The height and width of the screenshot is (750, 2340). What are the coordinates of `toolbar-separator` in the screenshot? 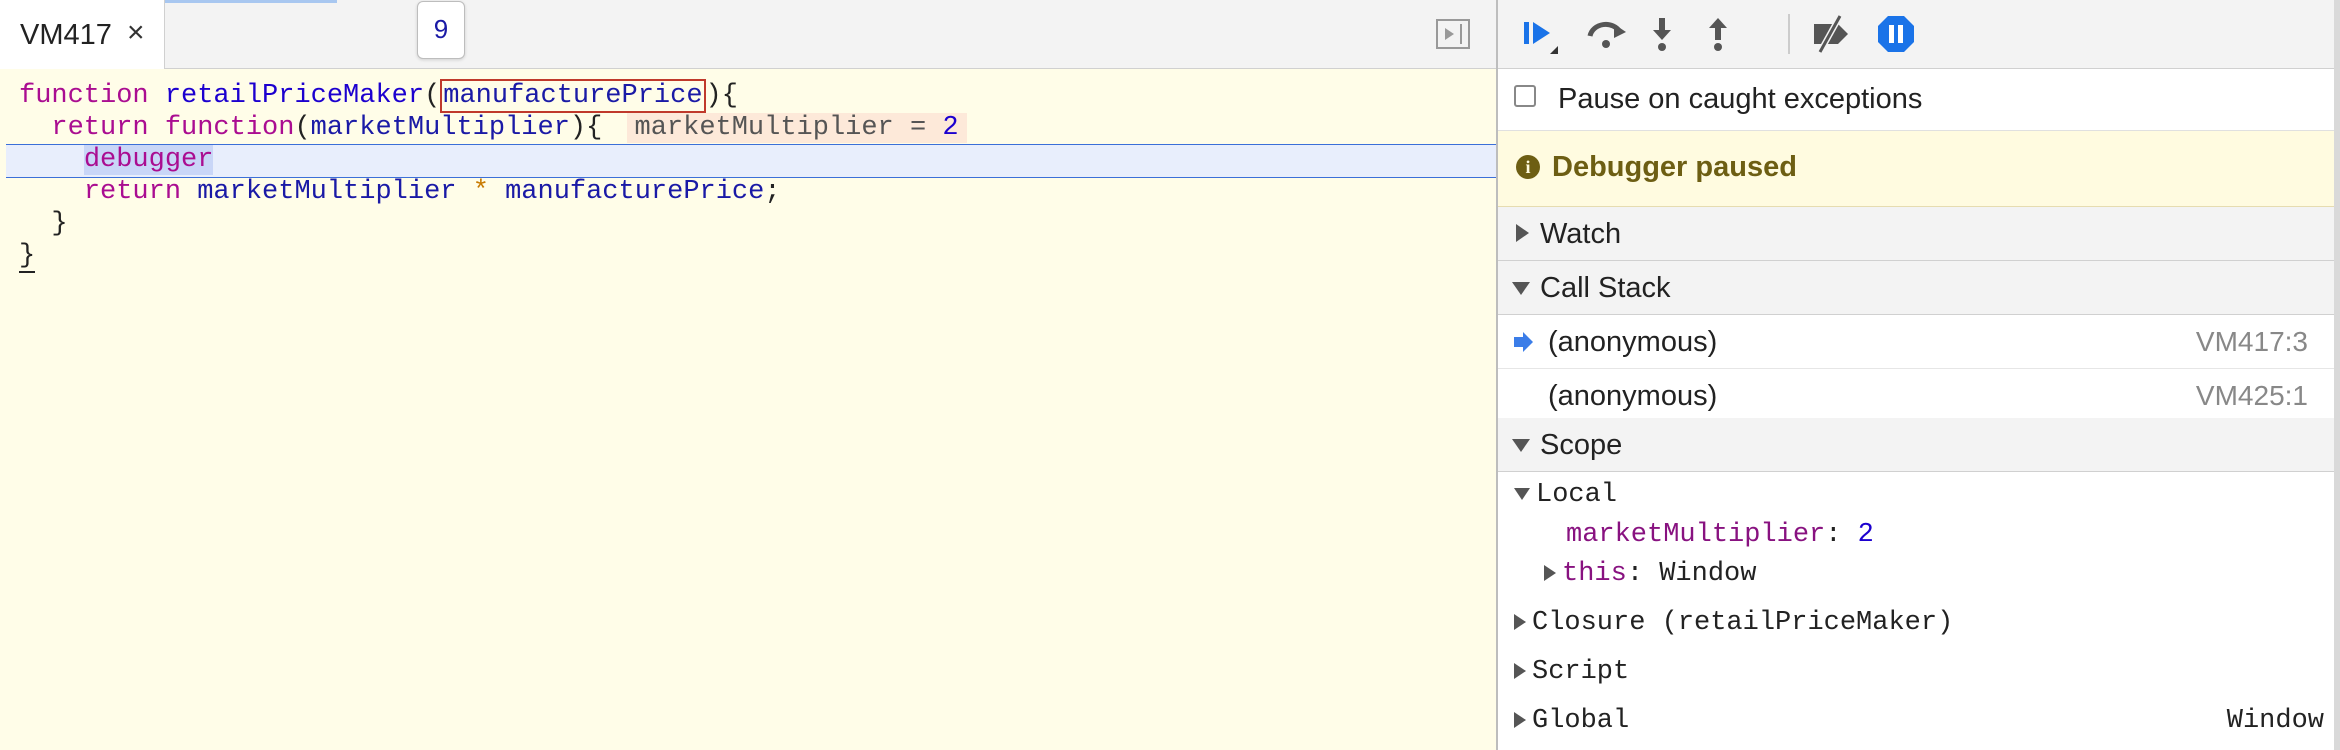 It's located at (1789, 34).